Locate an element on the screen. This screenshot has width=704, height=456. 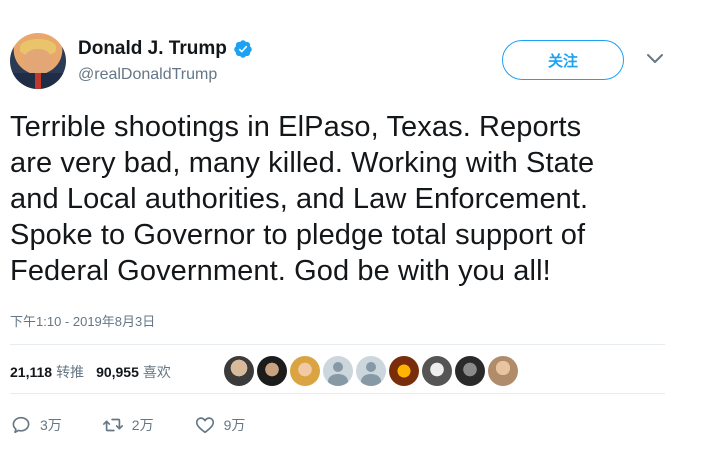
user-avatar is located at coordinates (38, 61).